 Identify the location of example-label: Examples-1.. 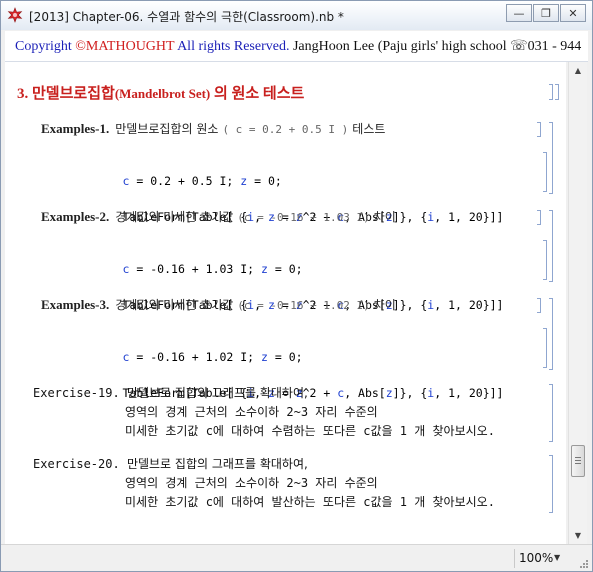
(75, 128).